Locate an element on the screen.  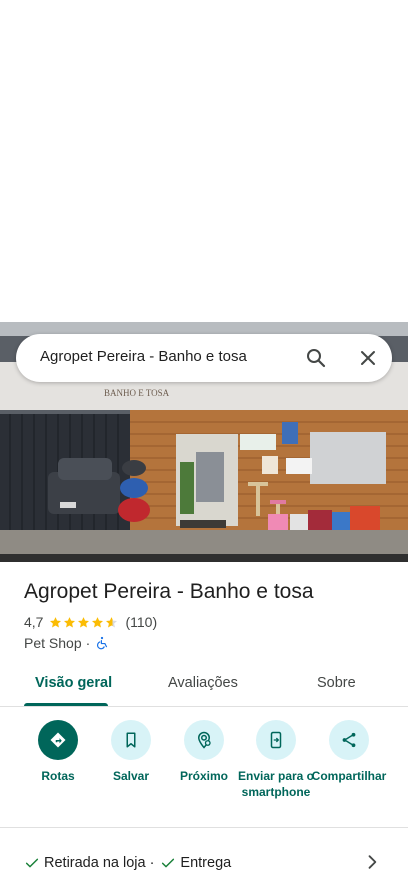
feature-delivery-label: Entrega is located at coordinates (206, 863).